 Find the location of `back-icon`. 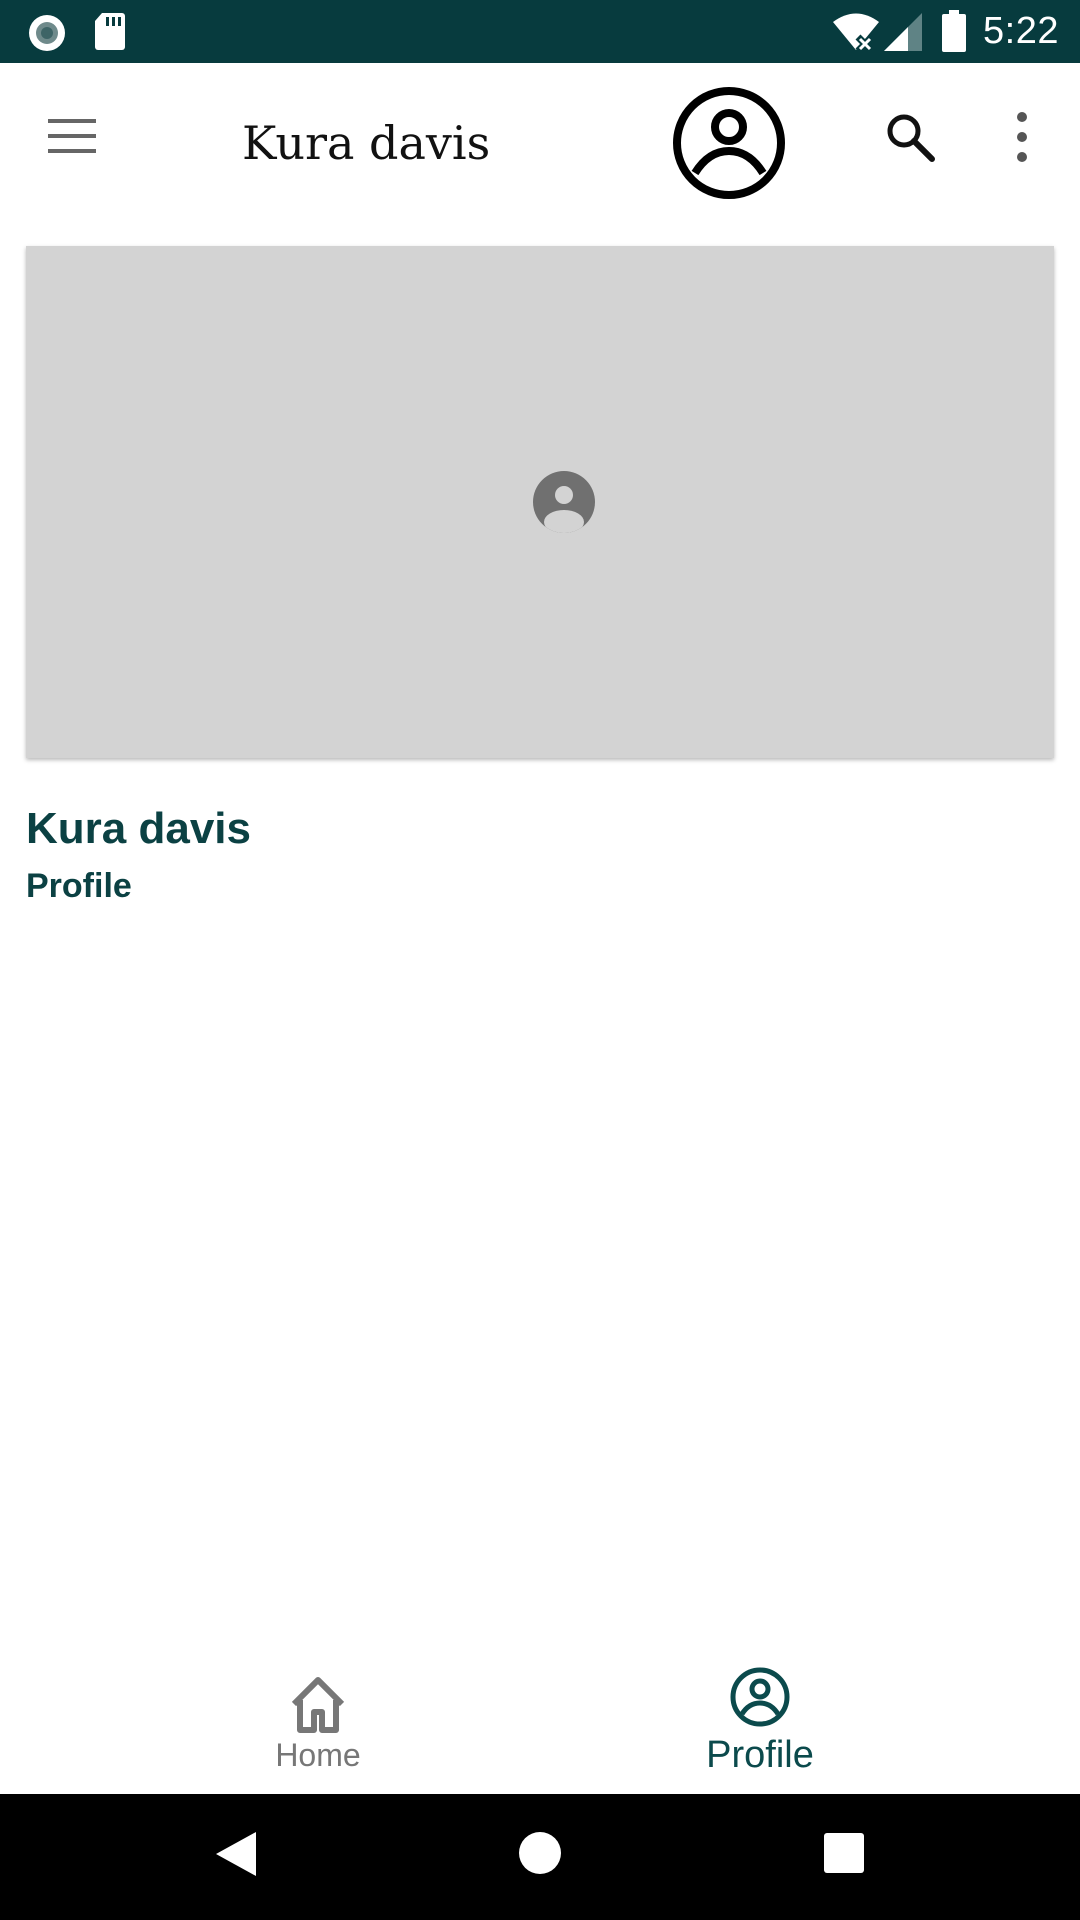

back-icon is located at coordinates (236, 1854).